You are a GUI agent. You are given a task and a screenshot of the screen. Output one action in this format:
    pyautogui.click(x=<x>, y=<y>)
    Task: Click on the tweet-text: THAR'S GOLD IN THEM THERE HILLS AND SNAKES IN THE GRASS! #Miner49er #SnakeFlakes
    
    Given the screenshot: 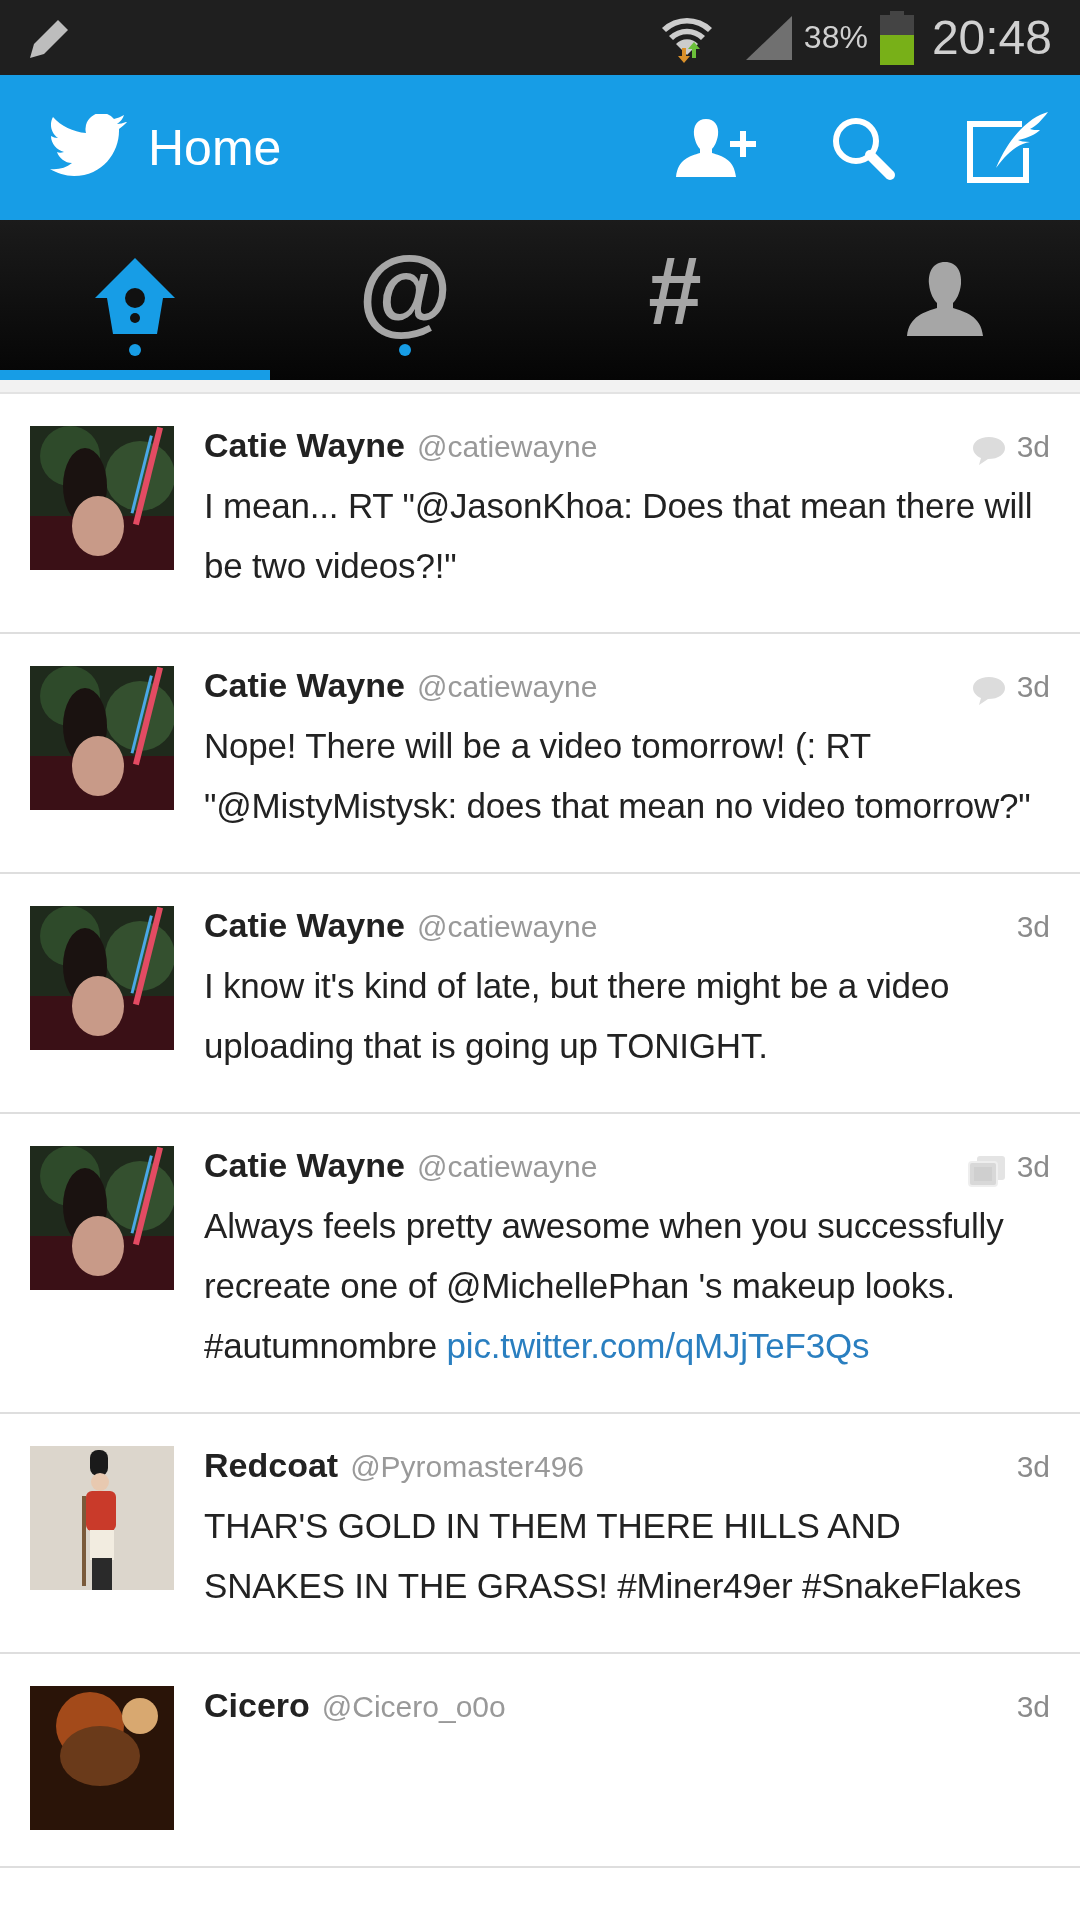 What is the action you would take?
    pyautogui.click(x=613, y=1556)
    